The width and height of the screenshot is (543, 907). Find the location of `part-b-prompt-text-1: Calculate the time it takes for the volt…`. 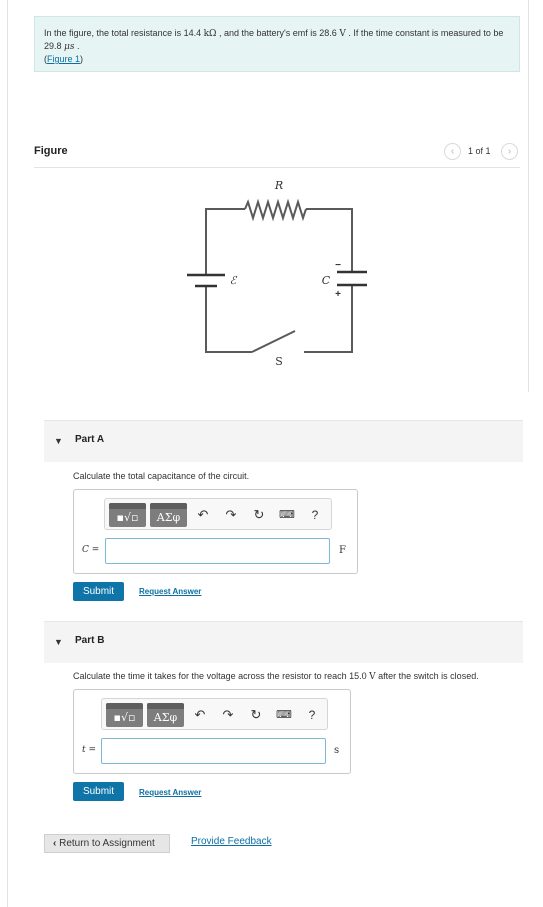

part-b-prompt-text-1: Calculate the time it takes for the volt… is located at coordinates (221, 676).